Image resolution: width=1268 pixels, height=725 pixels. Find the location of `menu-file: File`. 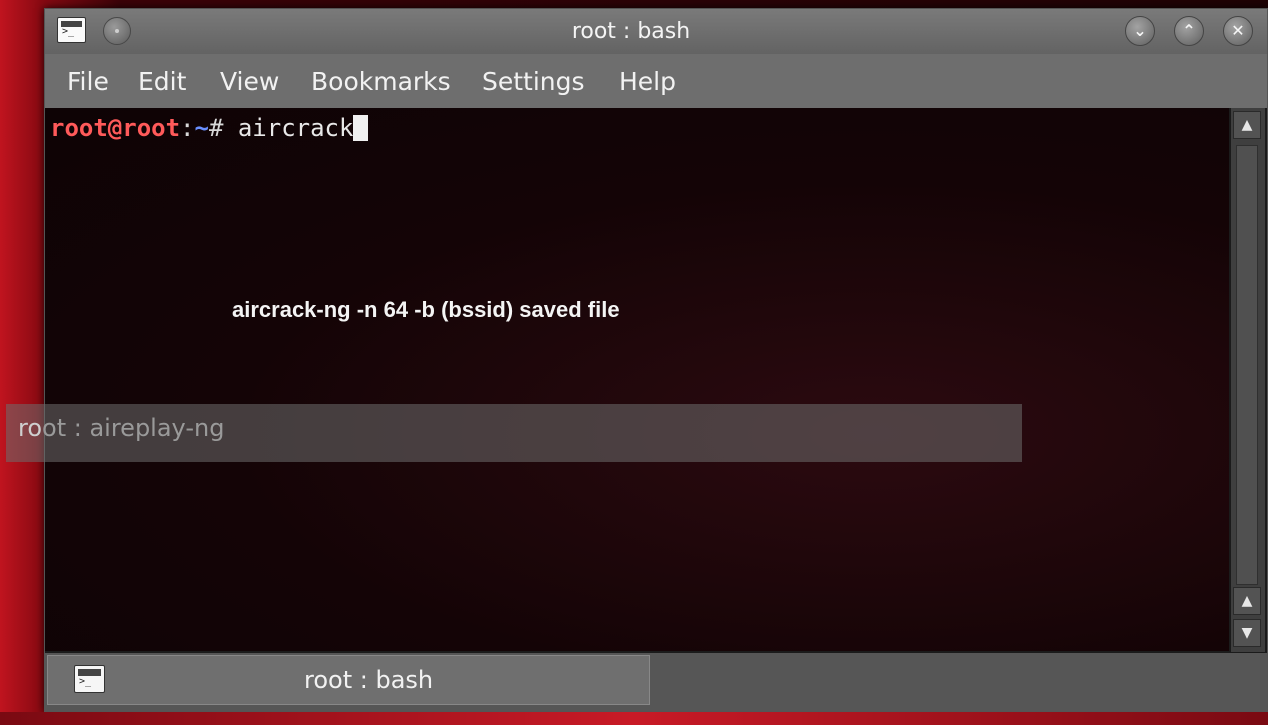

menu-file: File is located at coordinates (88, 82).